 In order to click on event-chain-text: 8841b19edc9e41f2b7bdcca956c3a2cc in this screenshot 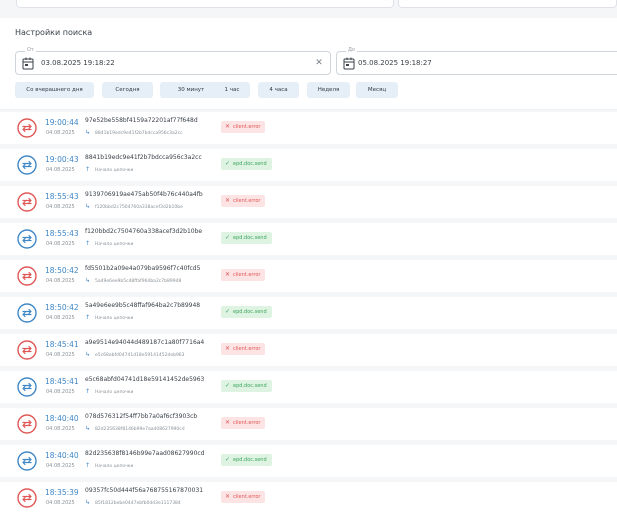, I will do `click(139, 133)`.